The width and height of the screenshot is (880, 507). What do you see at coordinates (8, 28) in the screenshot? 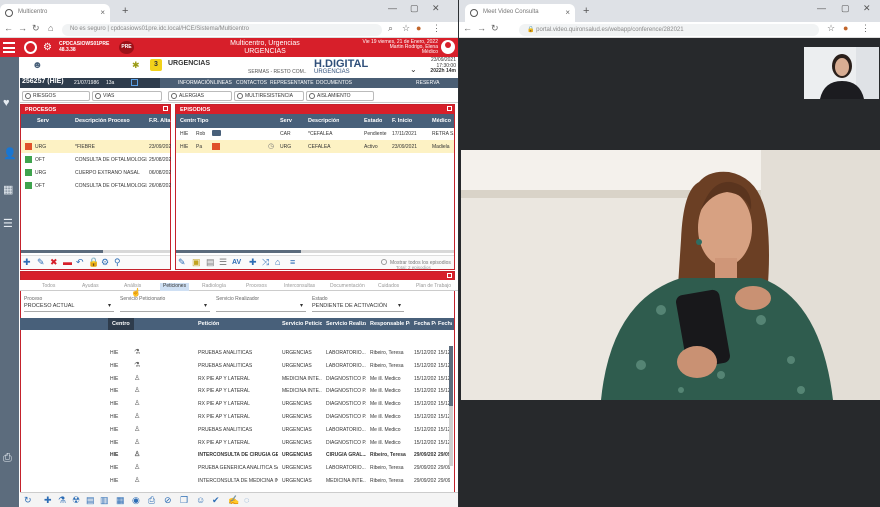
I see `back-icon: ←` at bounding box center [8, 28].